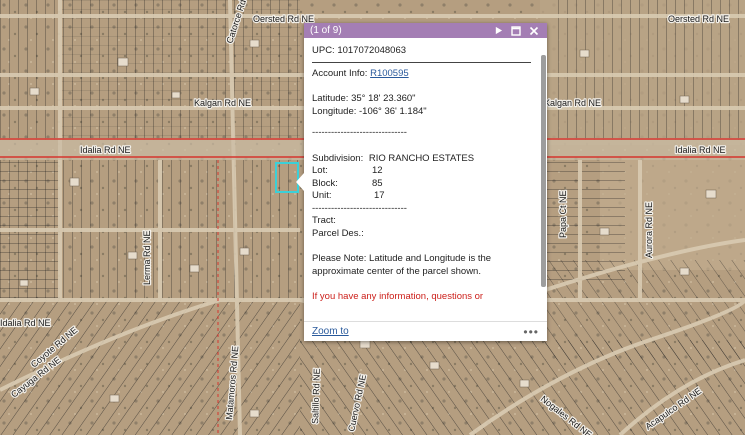  Describe the element at coordinates (421, 54) in the screenshot. I see `upc-title: UPC: 1017072048063` at that location.